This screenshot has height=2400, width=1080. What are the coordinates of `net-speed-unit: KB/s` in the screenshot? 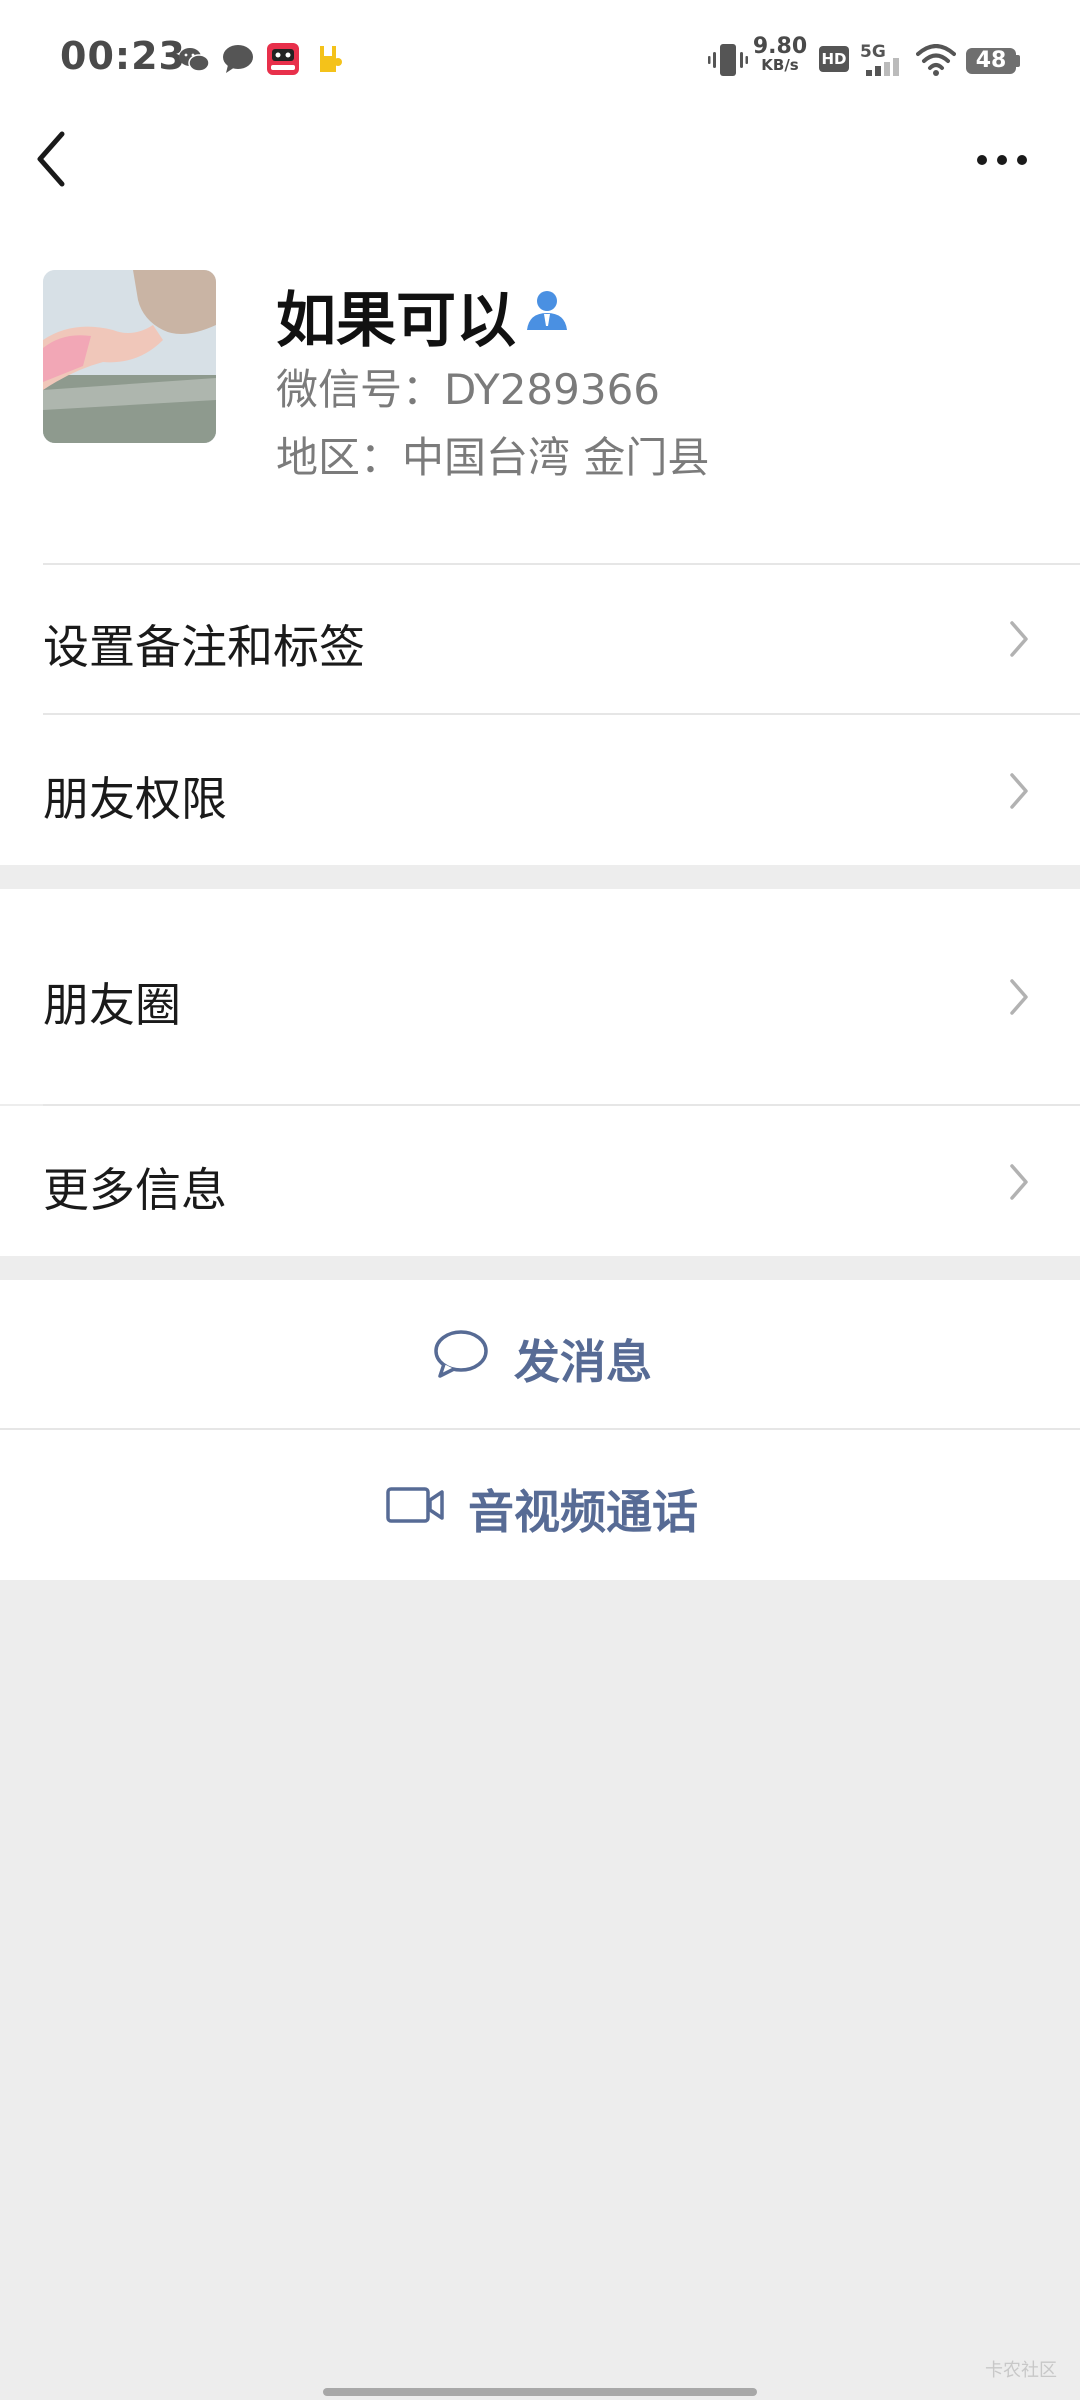 It's located at (780, 65).